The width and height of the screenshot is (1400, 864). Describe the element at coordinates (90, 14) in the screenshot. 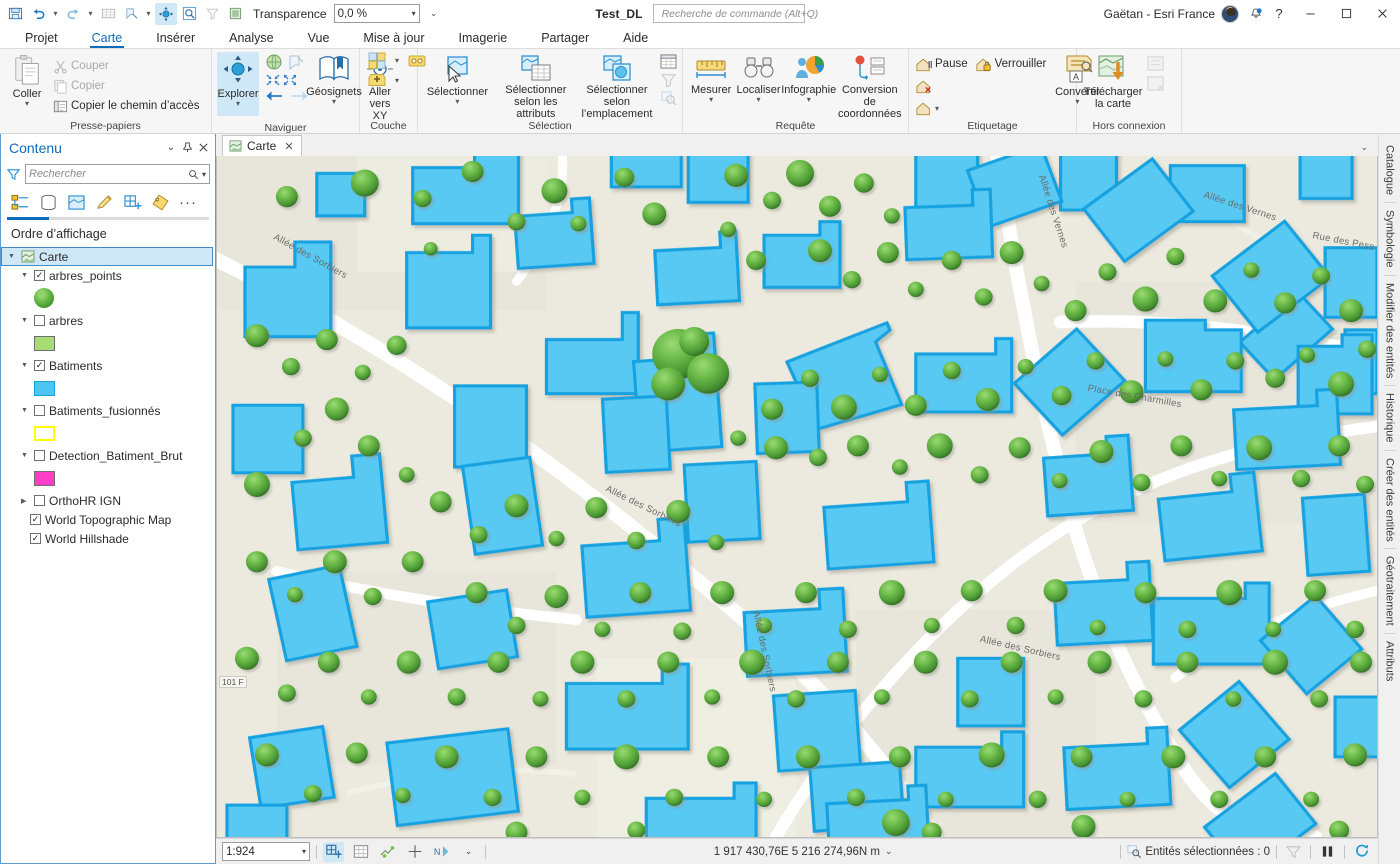

I see `redo-dropdown-icon: ▾` at that location.